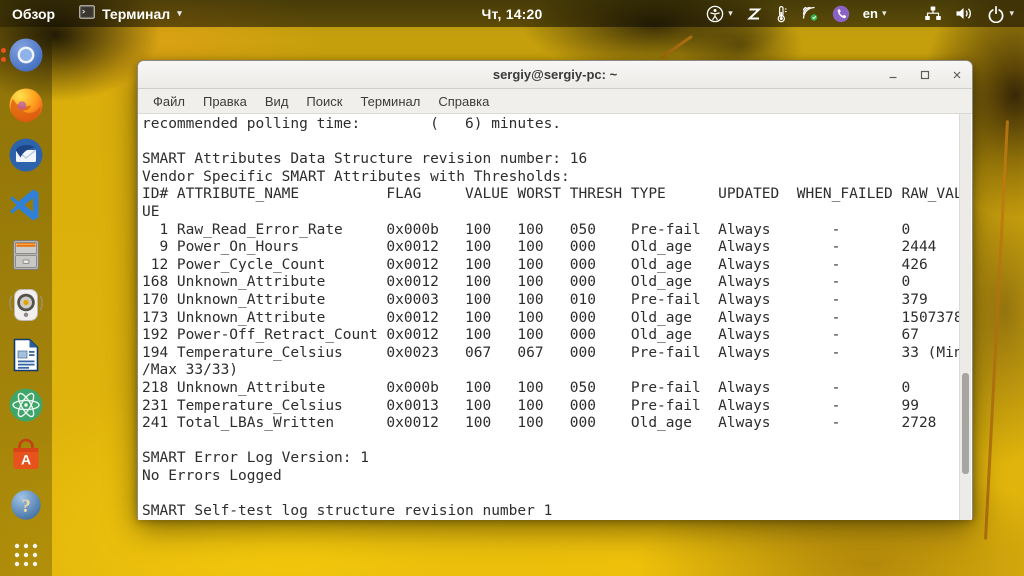  I want to click on wired-network-icon, so click(933, 13).